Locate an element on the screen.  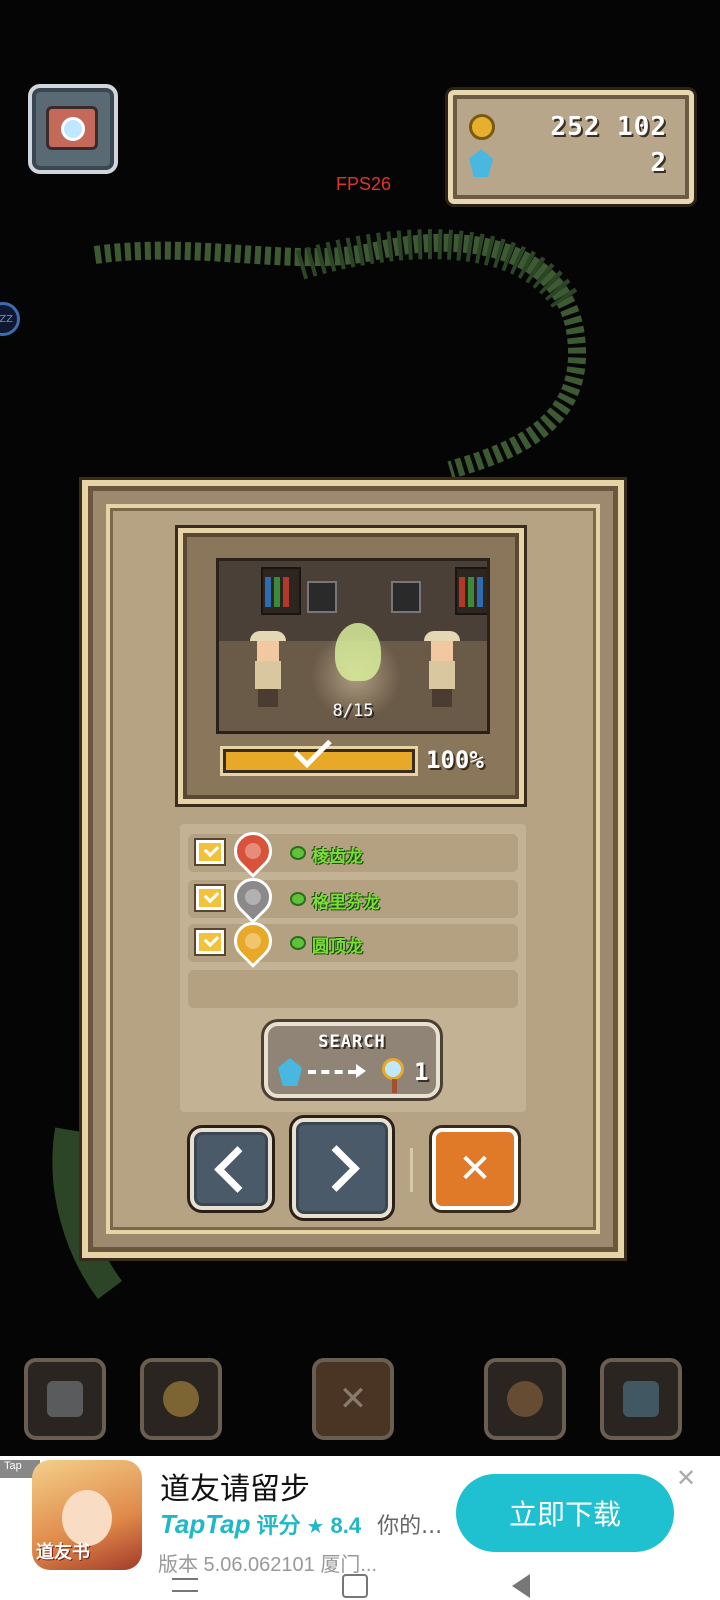
search-label: SEARCH is located at coordinates (352, 1042).